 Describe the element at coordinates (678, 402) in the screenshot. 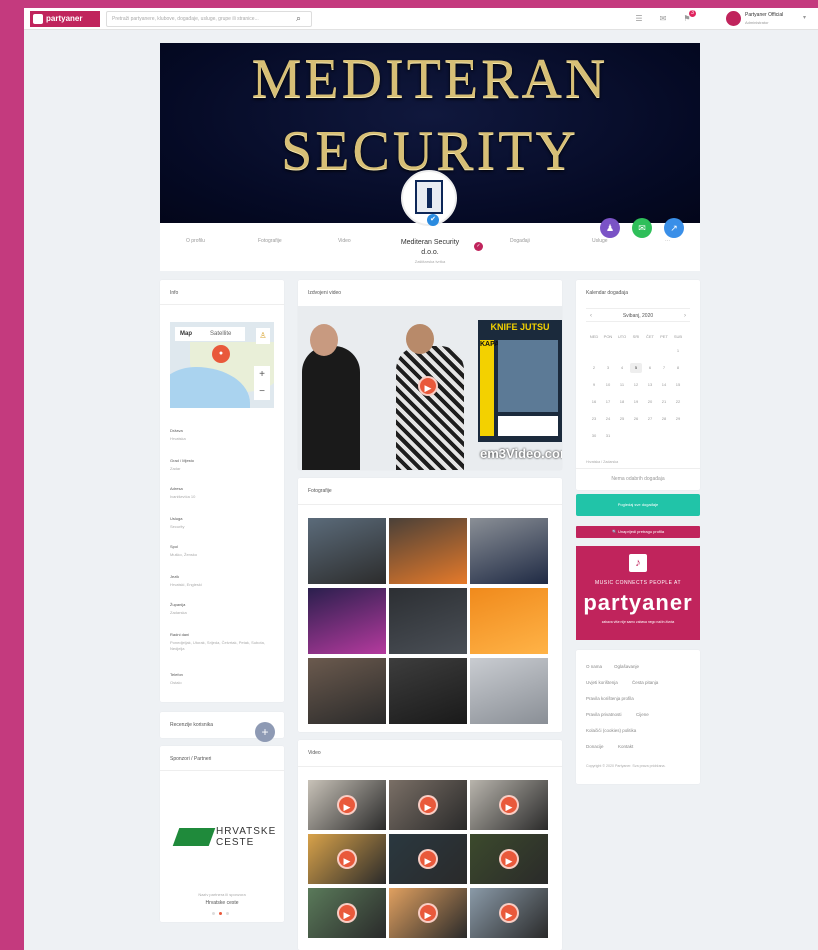

I see `calendar-day: 22` at that location.